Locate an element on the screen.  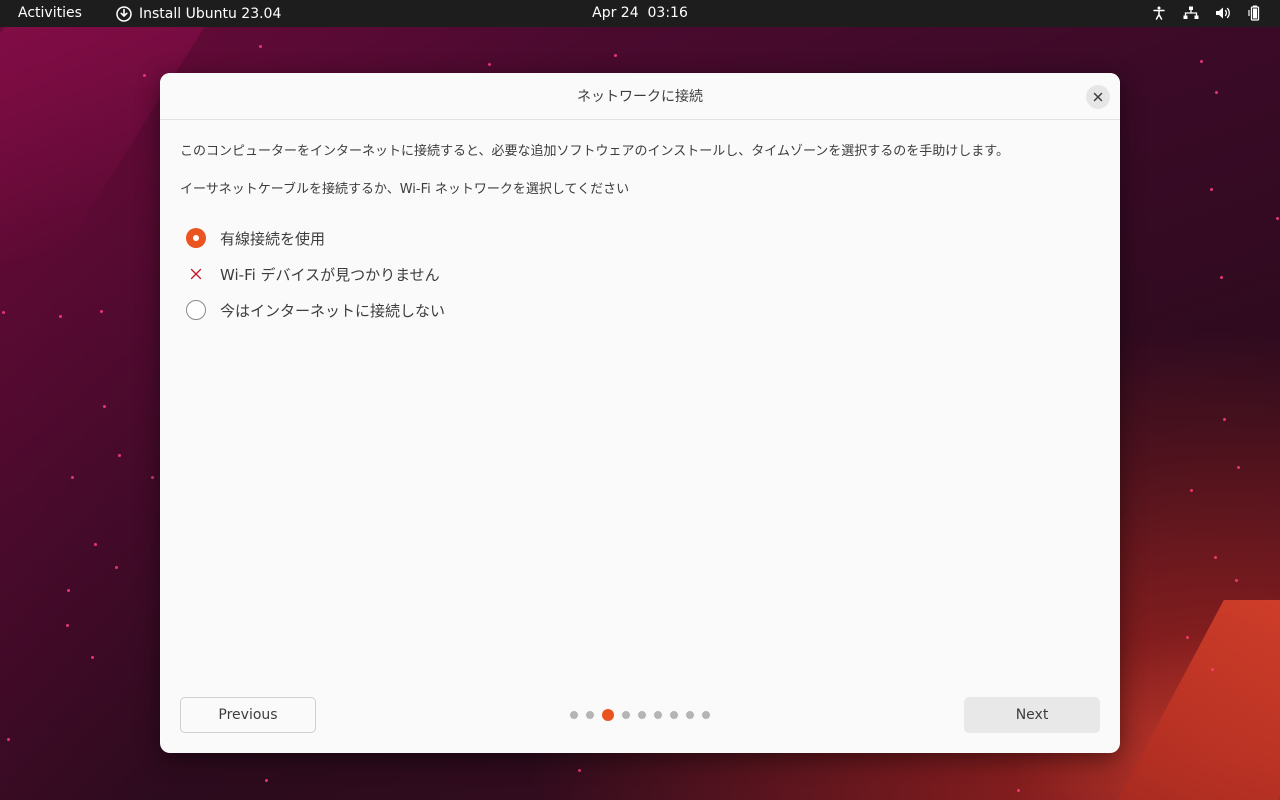
volume-icon is located at coordinates (1223, 13).